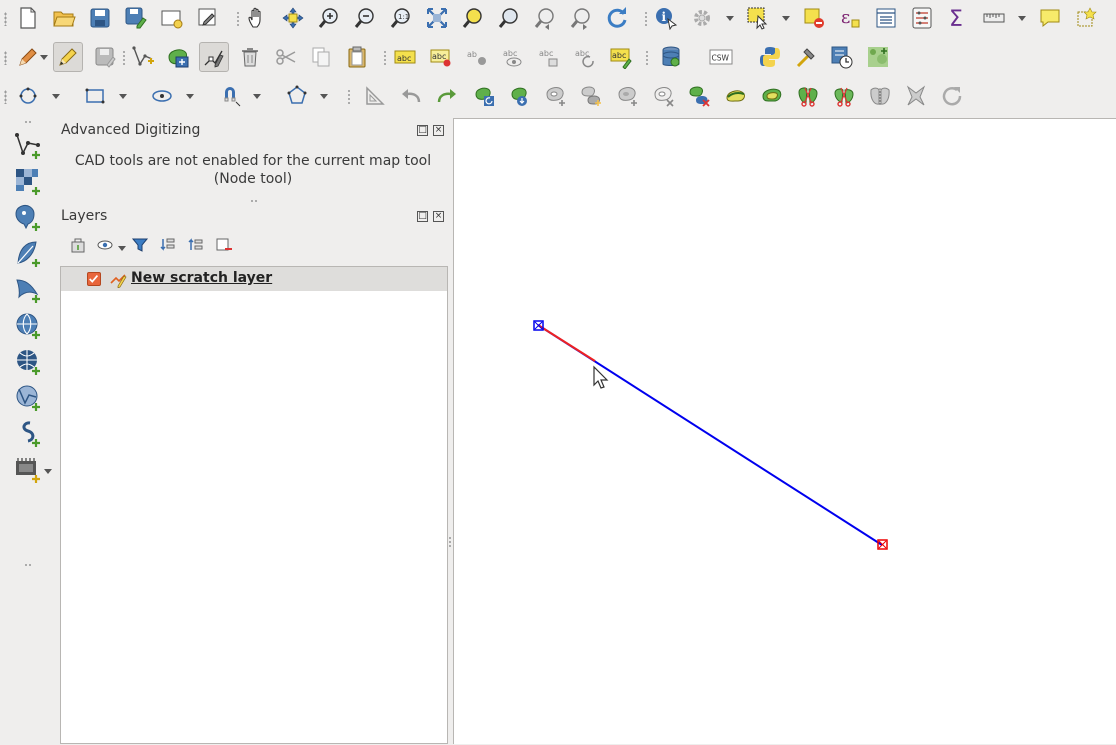 The width and height of the screenshot is (1116, 745). Describe the element at coordinates (78, 245) in the screenshot. I see `style-manager-icon` at that location.